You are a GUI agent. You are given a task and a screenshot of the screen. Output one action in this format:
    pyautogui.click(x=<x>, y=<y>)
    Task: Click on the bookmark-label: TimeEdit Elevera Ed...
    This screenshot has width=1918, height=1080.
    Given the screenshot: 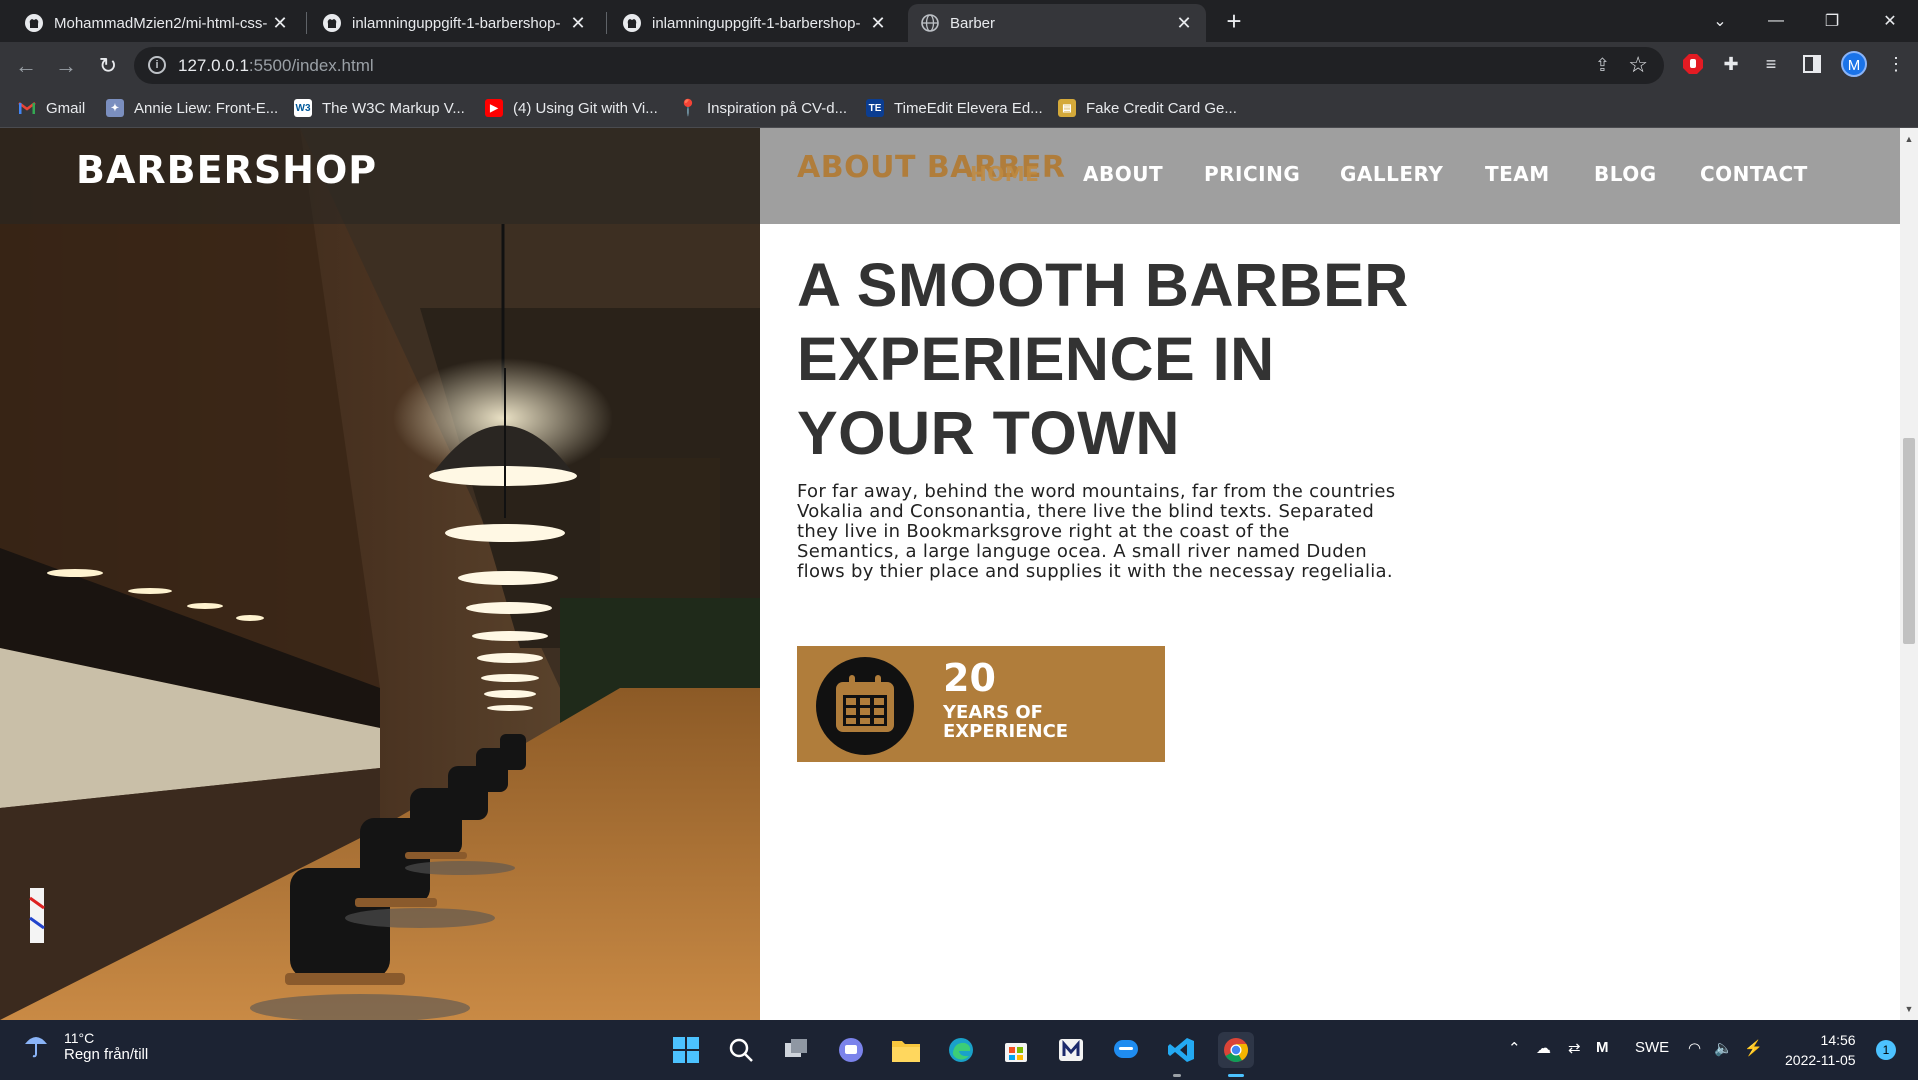 What is the action you would take?
    pyautogui.click(x=968, y=108)
    